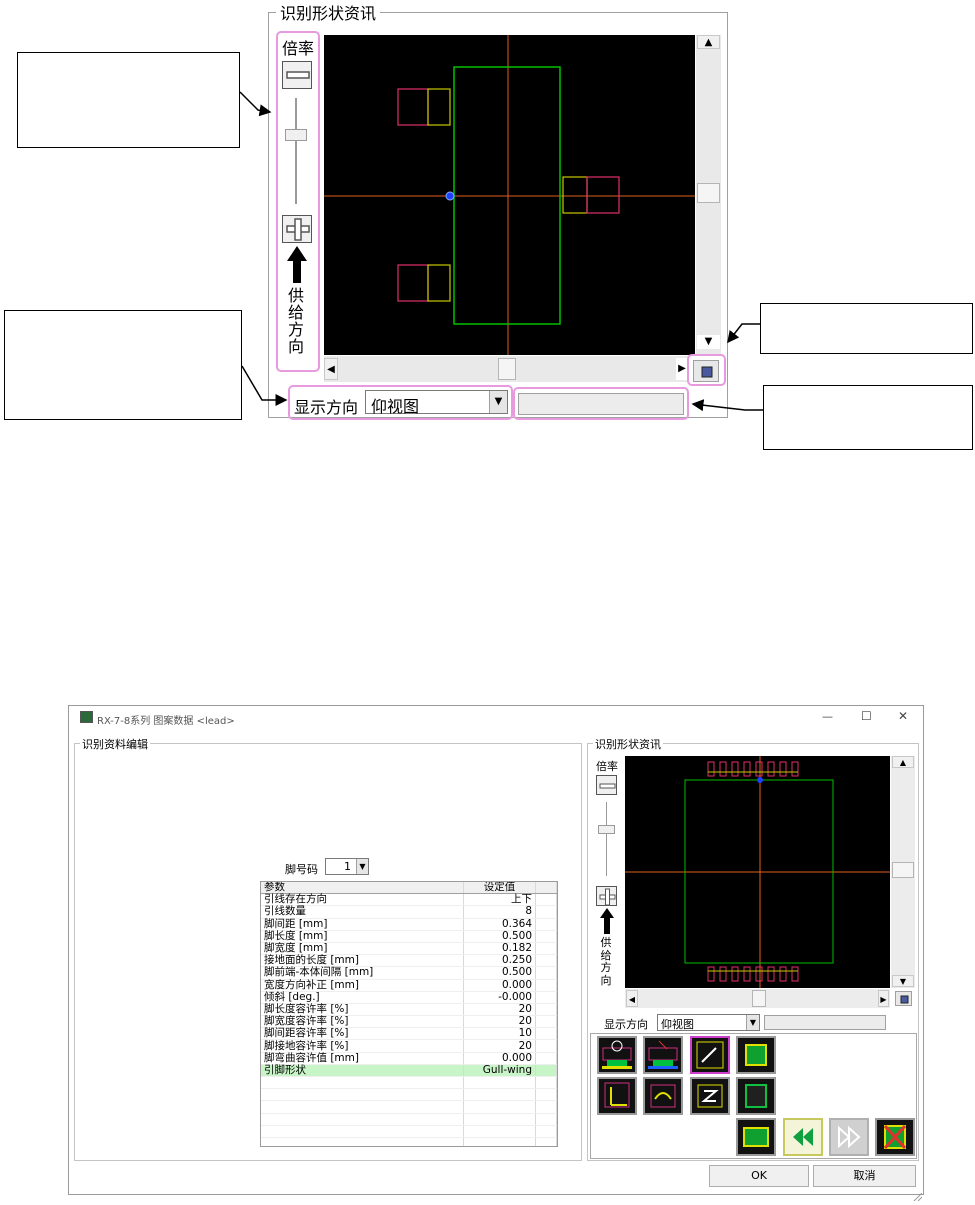 This screenshot has width=975, height=1205. I want to click on table-row: 接地面的长度 [mm] 0.250, so click(409, 961).